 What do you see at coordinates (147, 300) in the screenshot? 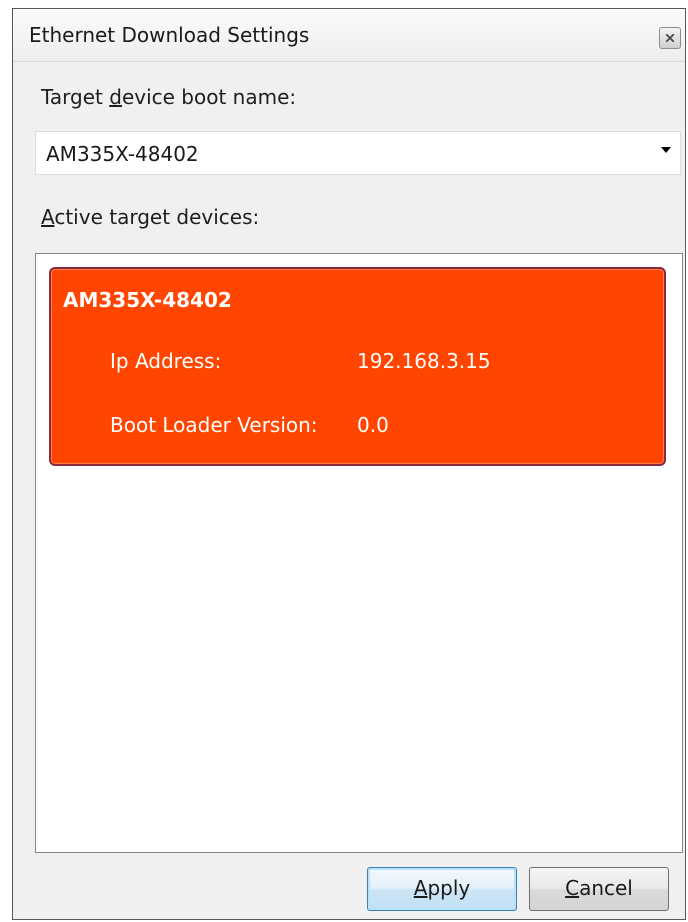
I see `device-name: AM335X-48402` at bounding box center [147, 300].